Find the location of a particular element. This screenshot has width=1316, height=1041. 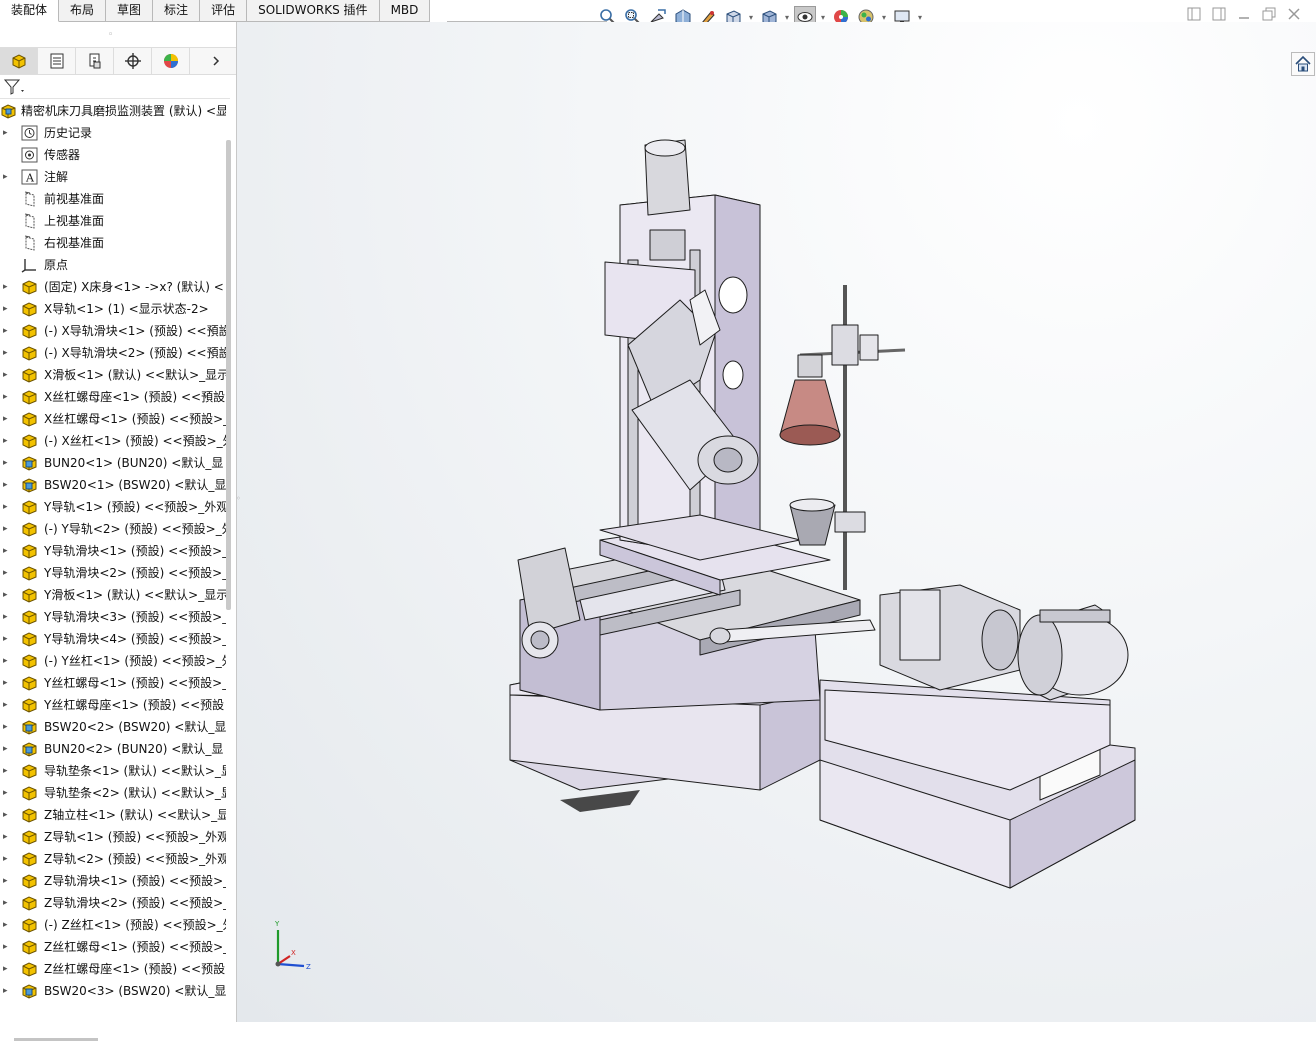

tree-item: ▸ (-) X导轨滑块<1> (预設) <<預設 is located at coordinates (113, 331).